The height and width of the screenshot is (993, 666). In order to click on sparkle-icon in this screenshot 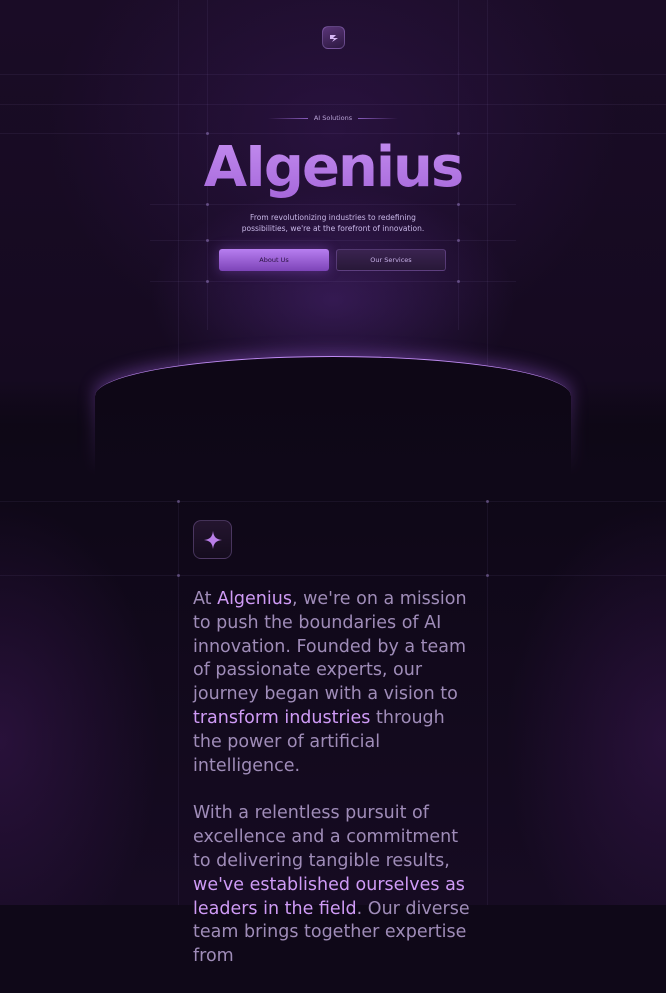, I will do `click(212, 539)`.